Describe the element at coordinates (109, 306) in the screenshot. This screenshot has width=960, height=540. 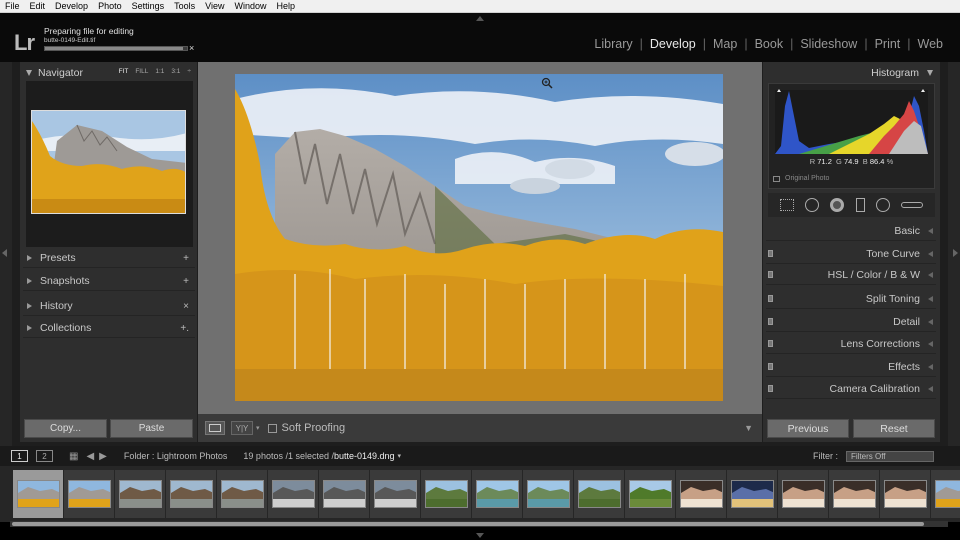
I see `history-panel-header: History ×` at that location.